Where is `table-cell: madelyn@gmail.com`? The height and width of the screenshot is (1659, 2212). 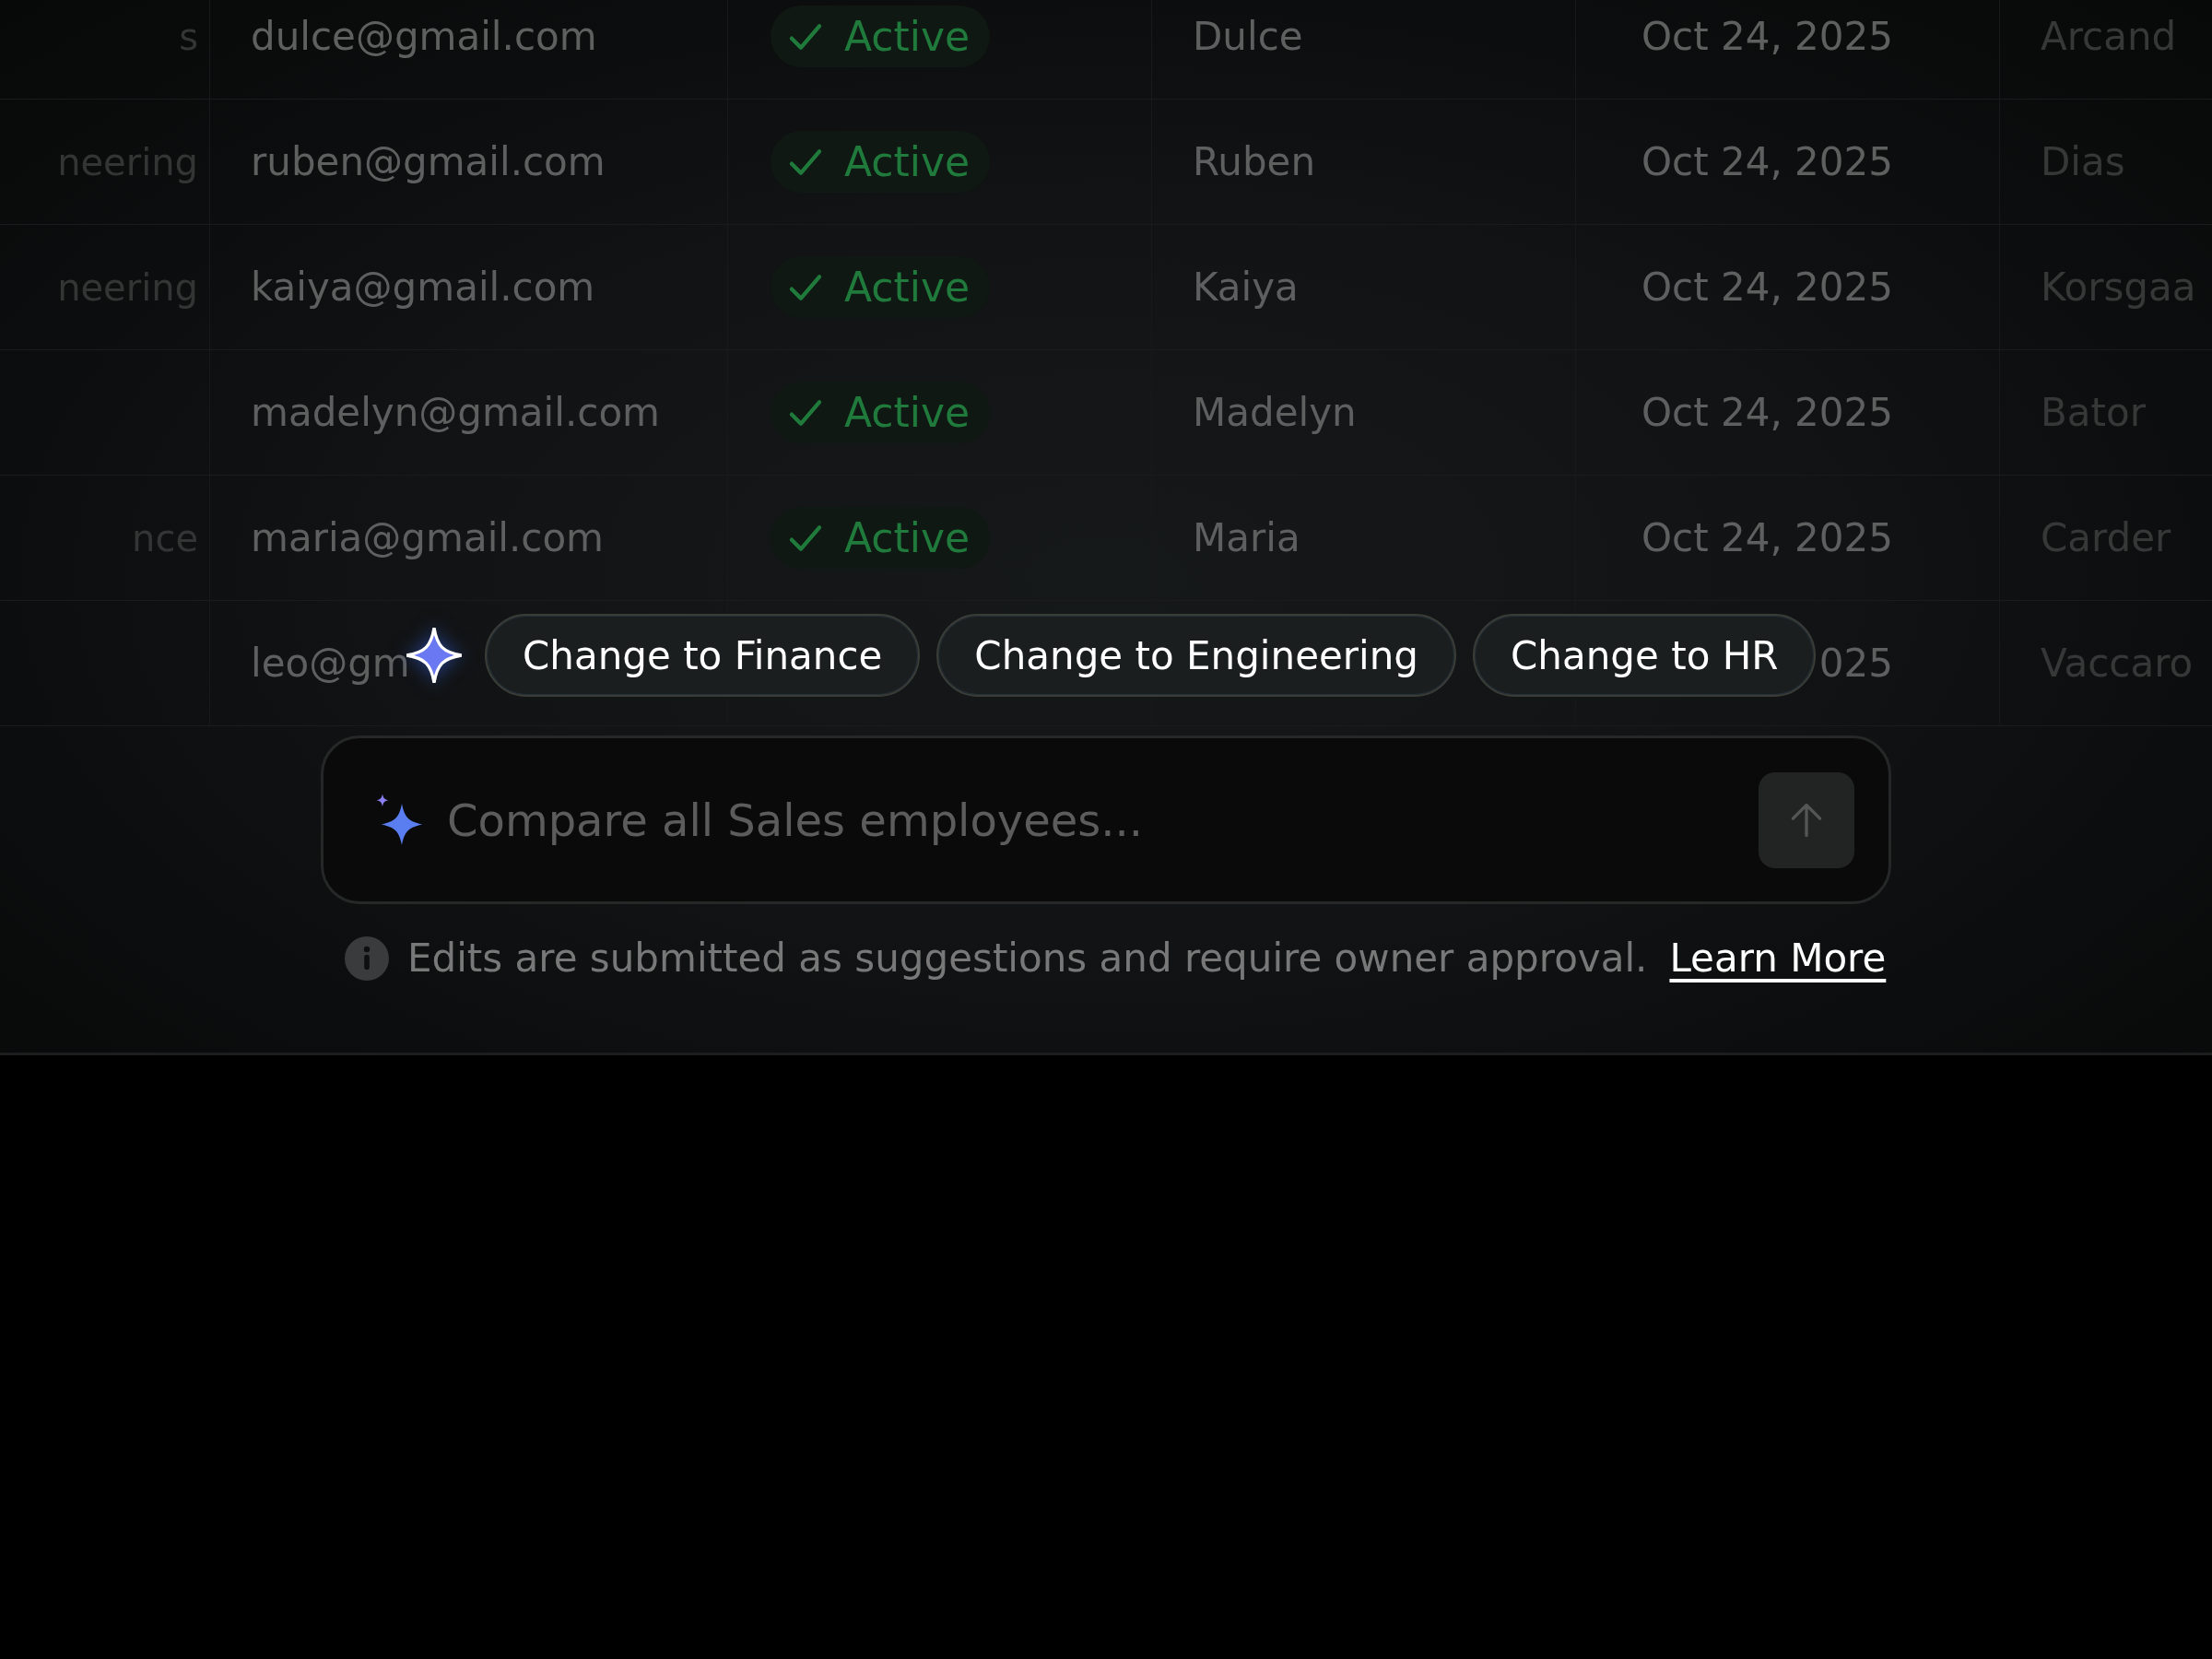 table-cell: madelyn@gmail.com is located at coordinates (455, 412).